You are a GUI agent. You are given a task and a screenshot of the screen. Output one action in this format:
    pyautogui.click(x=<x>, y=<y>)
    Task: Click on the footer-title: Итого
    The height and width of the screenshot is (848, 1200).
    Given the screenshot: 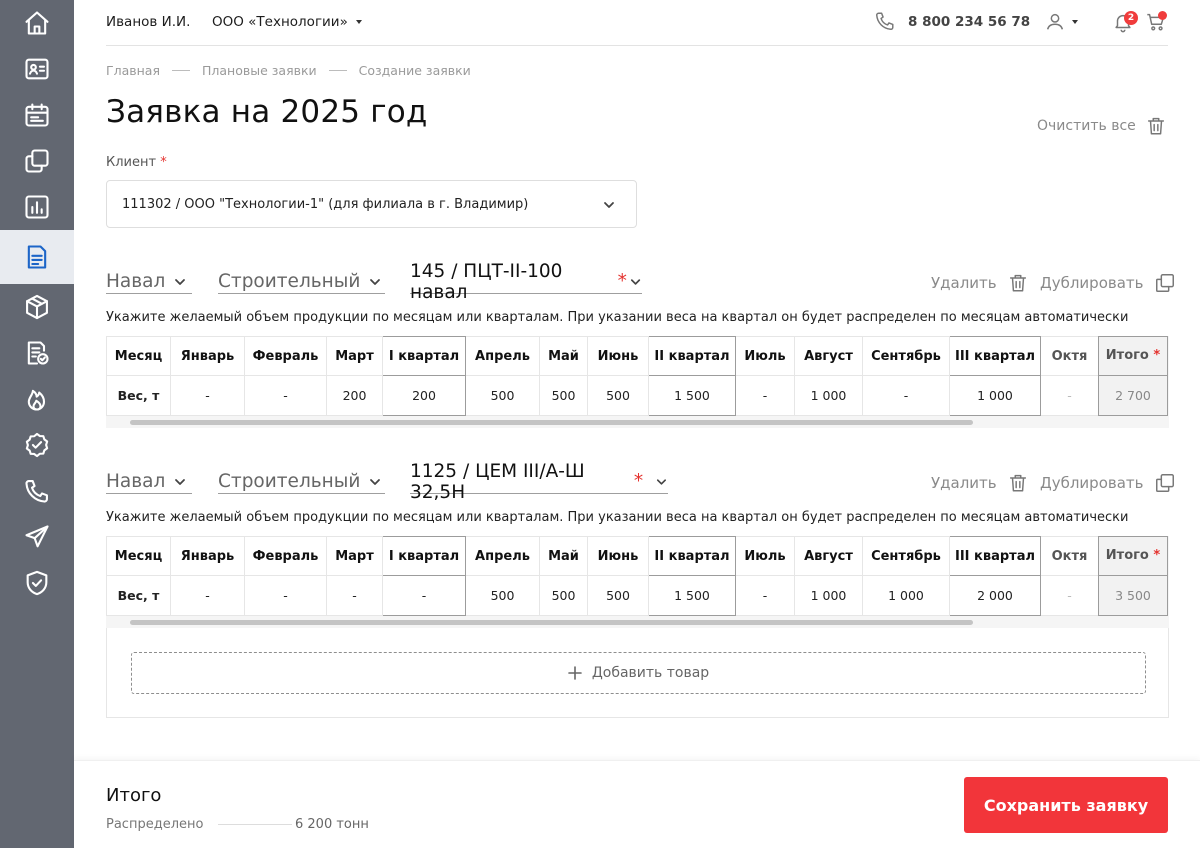 What is the action you would take?
    pyautogui.click(x=134, y=795)
    